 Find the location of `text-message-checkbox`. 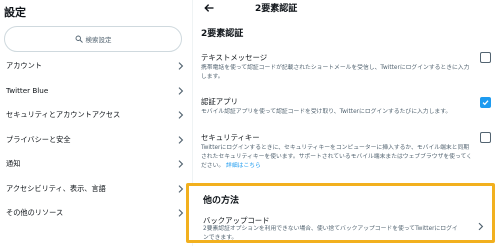

text-message-checkbox is located at coordinates (485, 57).